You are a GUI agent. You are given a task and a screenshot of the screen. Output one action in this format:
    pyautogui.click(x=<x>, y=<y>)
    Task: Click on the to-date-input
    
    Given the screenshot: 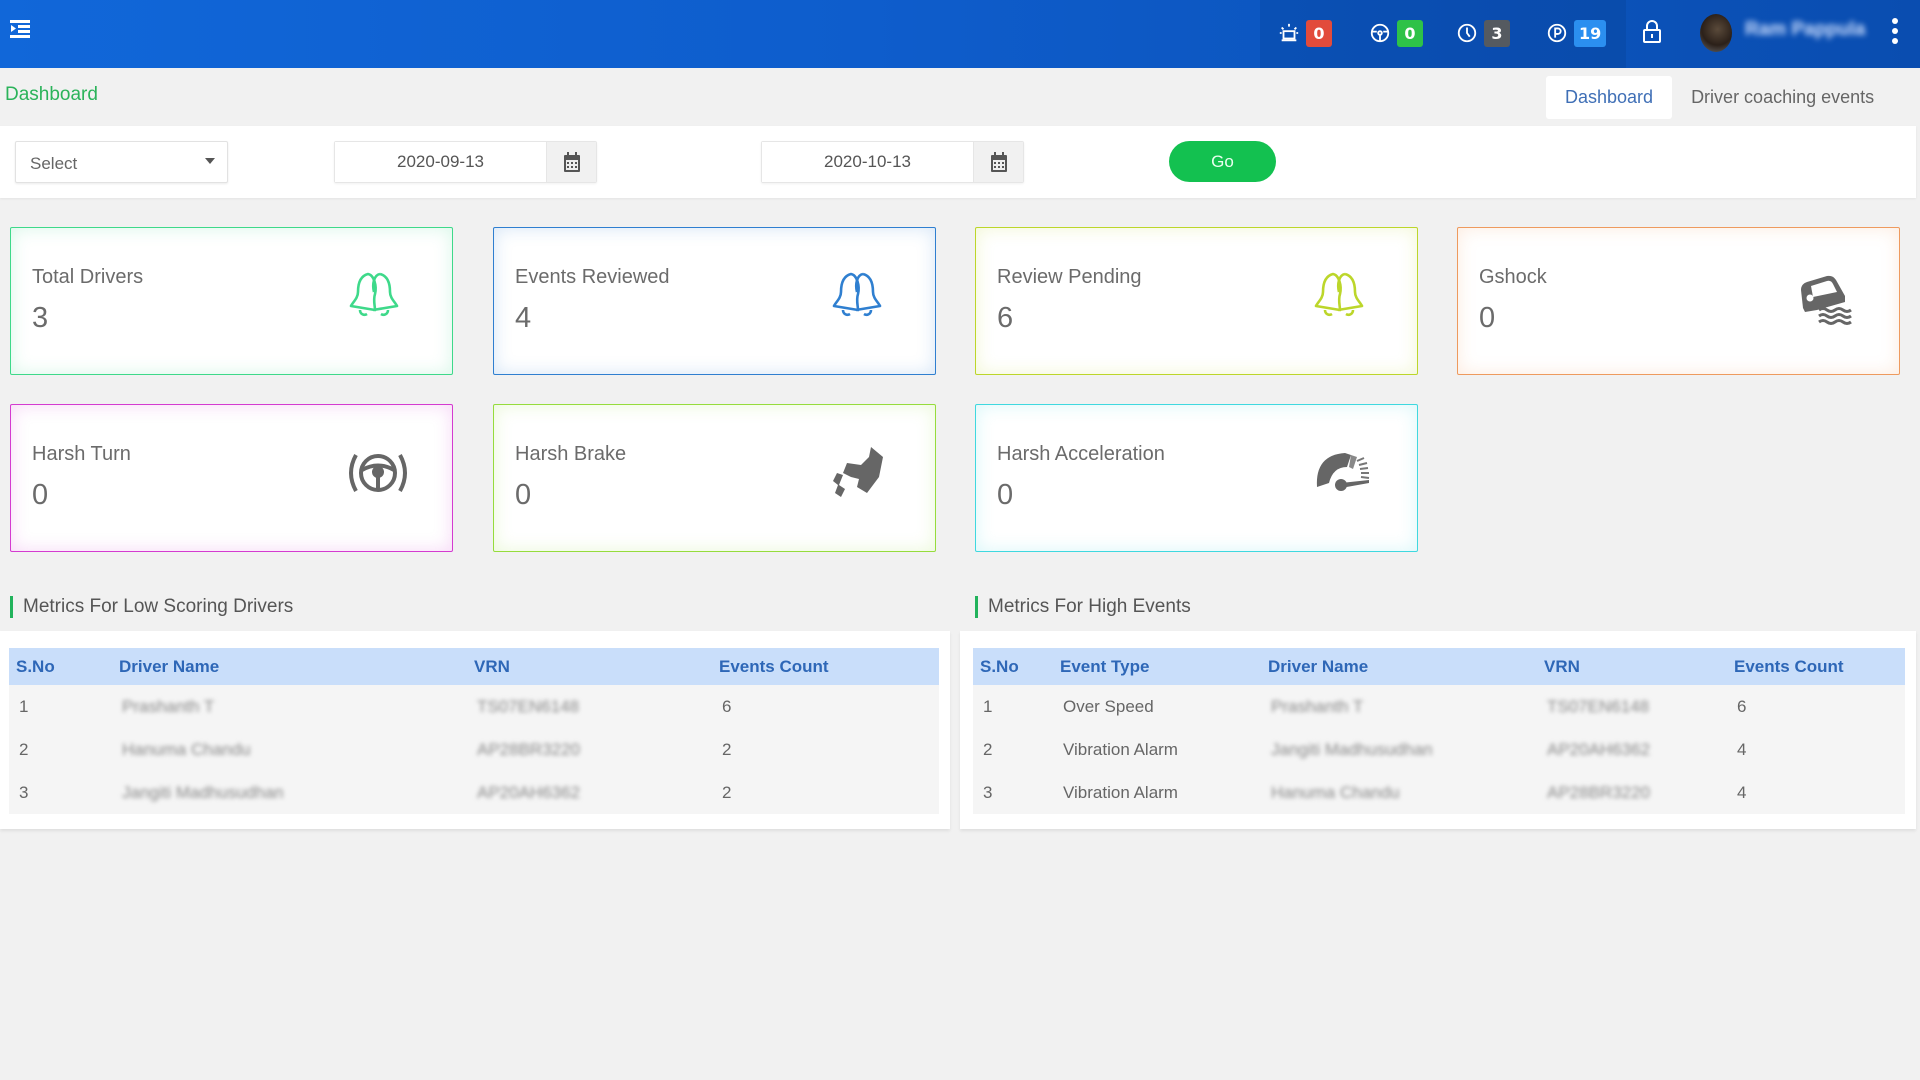 What is the action you would take?
    pyautogui.click(x=867, y=162)
    